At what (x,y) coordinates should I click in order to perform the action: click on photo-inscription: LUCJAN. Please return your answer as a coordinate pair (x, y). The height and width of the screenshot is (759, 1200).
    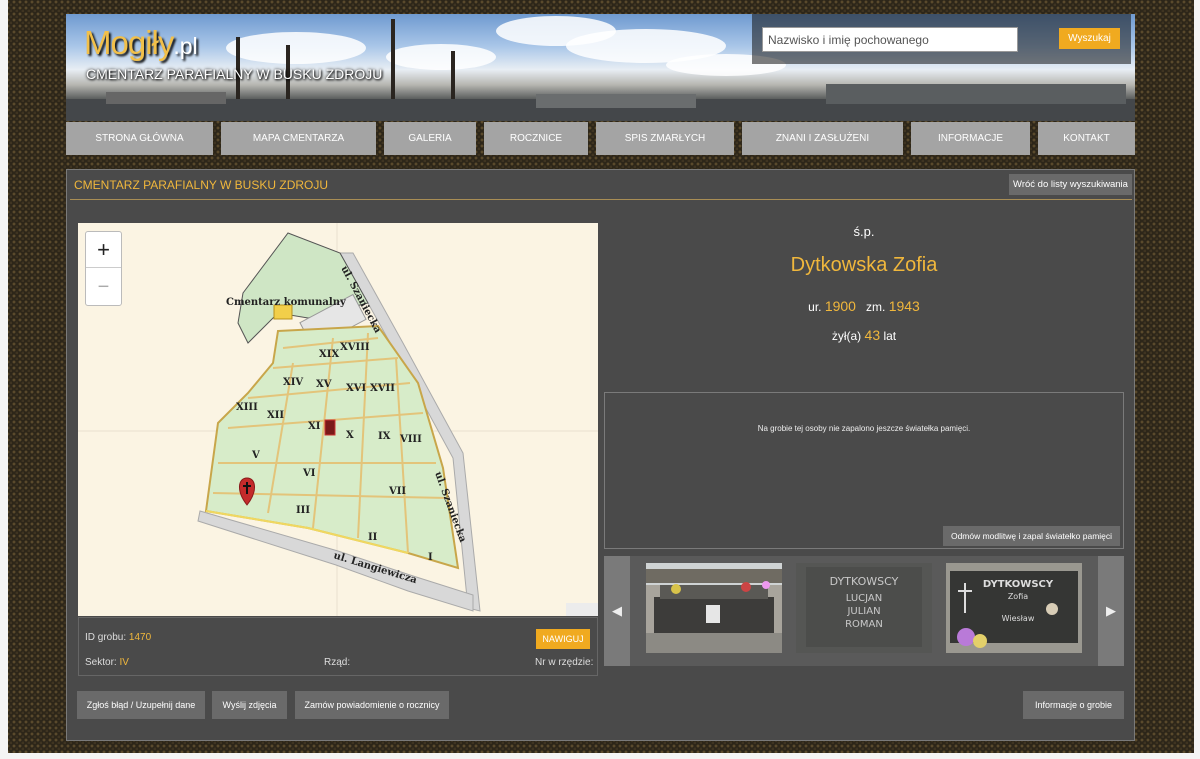
    Looking at the image, I should click on (864, 598).